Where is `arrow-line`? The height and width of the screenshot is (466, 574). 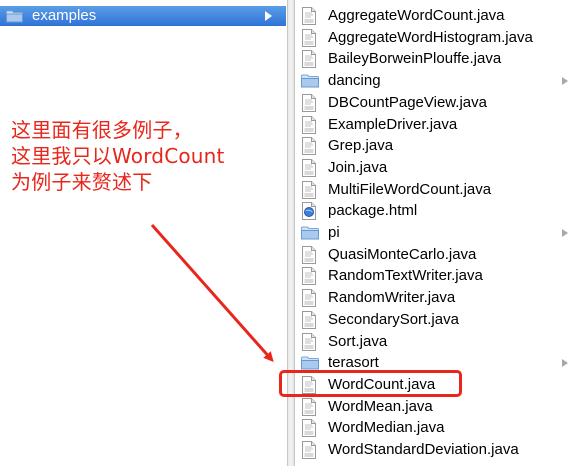 arrow-line is located at coordinates (212, 293).